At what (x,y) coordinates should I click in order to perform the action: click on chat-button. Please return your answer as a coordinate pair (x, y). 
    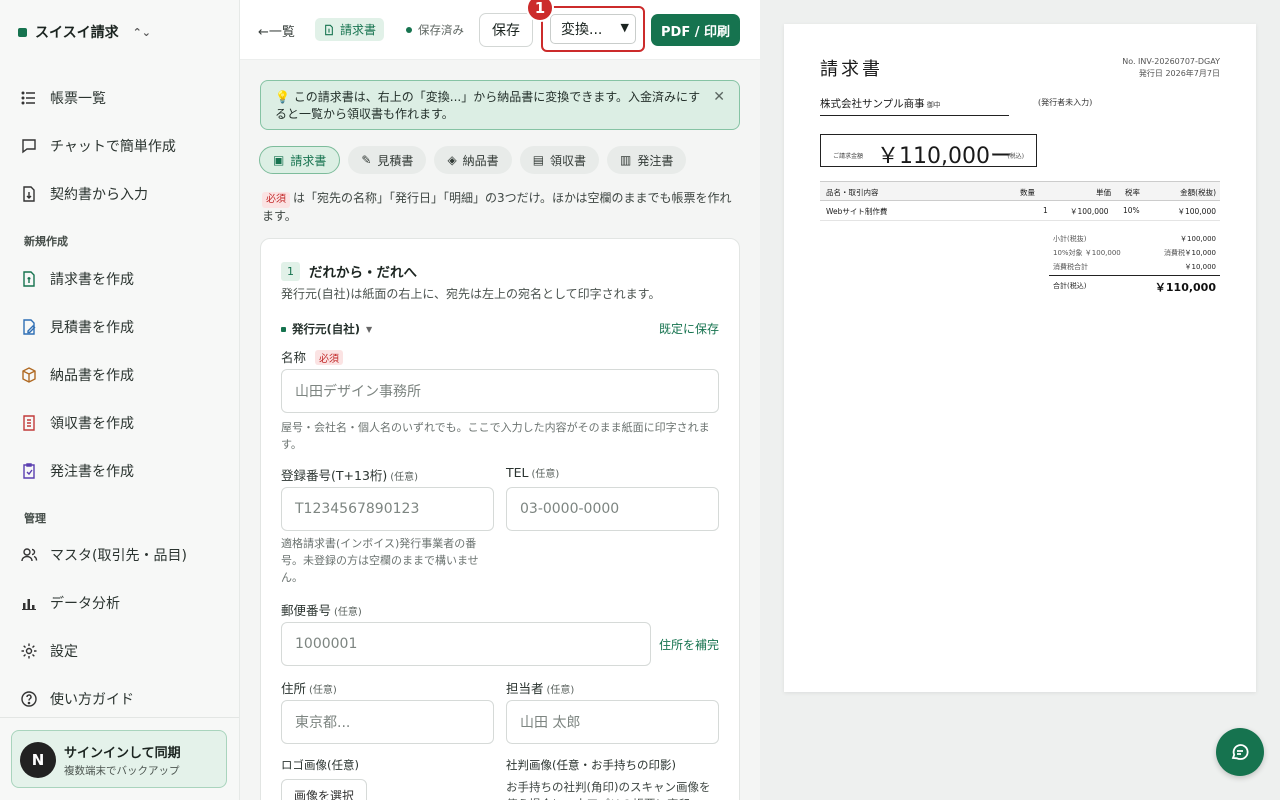
    Looking at the image, I should click on (1240, 752).